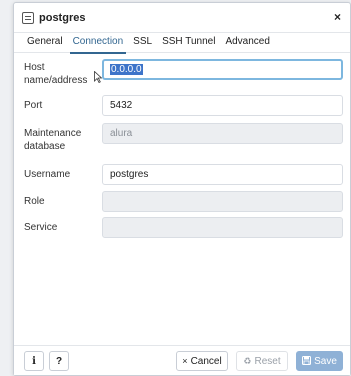 The height and width of the screenshot is (376, 351). What do you see at coordinates (62, 17) in the screenshot?
I see `dialog-title: postgres` at bounding box center [62, 17].